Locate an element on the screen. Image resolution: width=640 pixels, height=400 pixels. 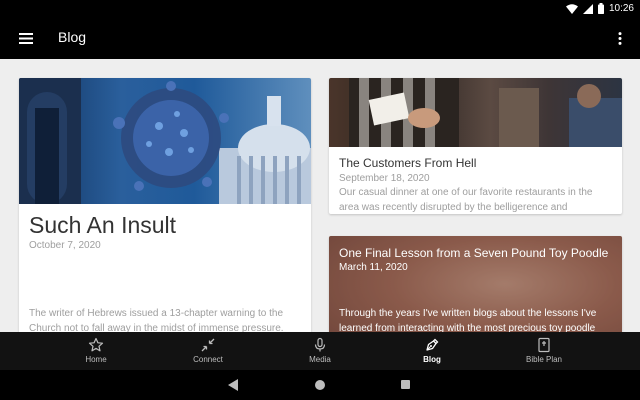
status-icons: 10:26 is located at coordinates (599, 8).